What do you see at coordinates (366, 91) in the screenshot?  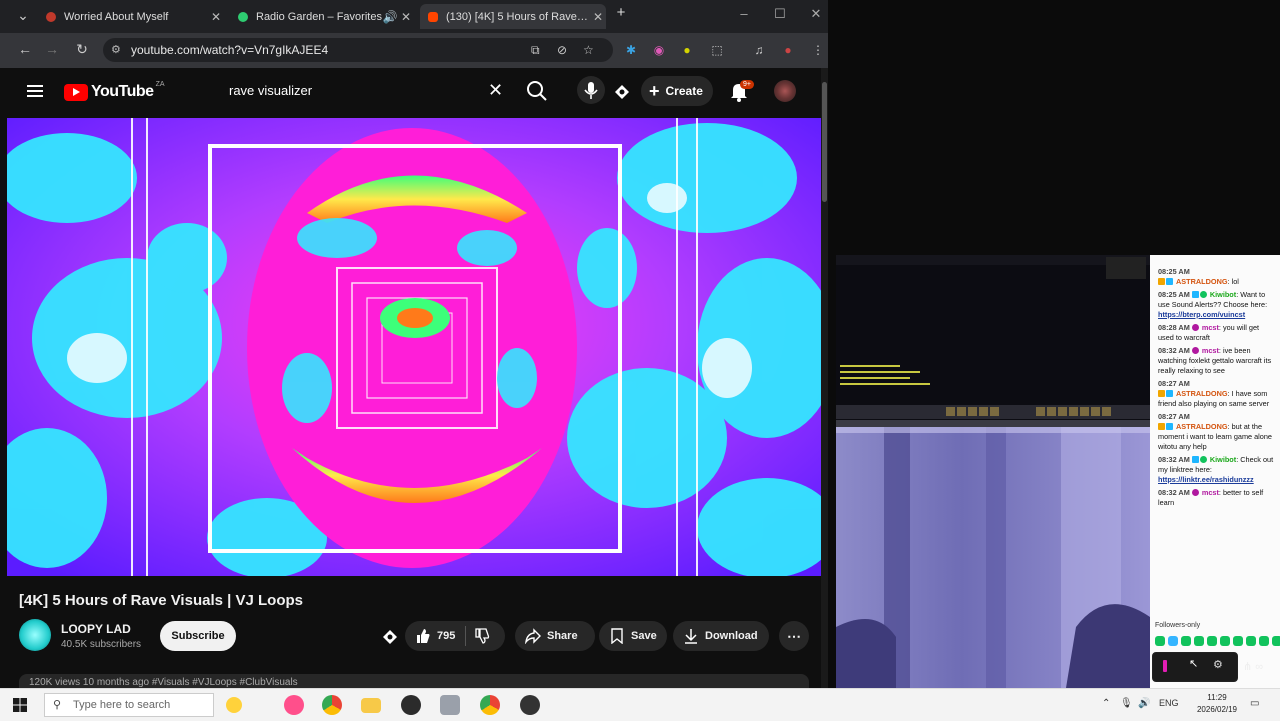 I see `search-input: rave visualizer` at bounding box center [366, 91].